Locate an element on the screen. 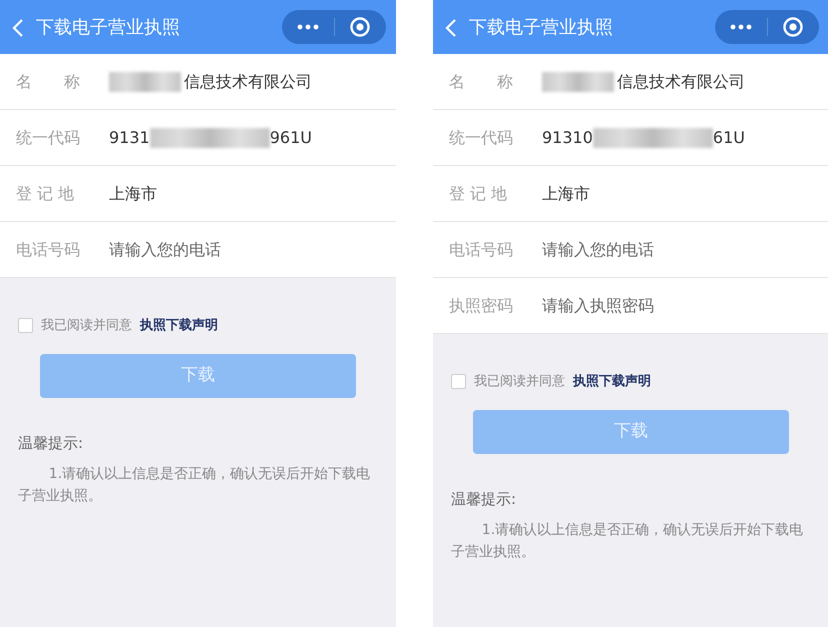 This screenshot has height=627, width=828. input-field: 请输入执照密码 is located at coordinates (652, 306).